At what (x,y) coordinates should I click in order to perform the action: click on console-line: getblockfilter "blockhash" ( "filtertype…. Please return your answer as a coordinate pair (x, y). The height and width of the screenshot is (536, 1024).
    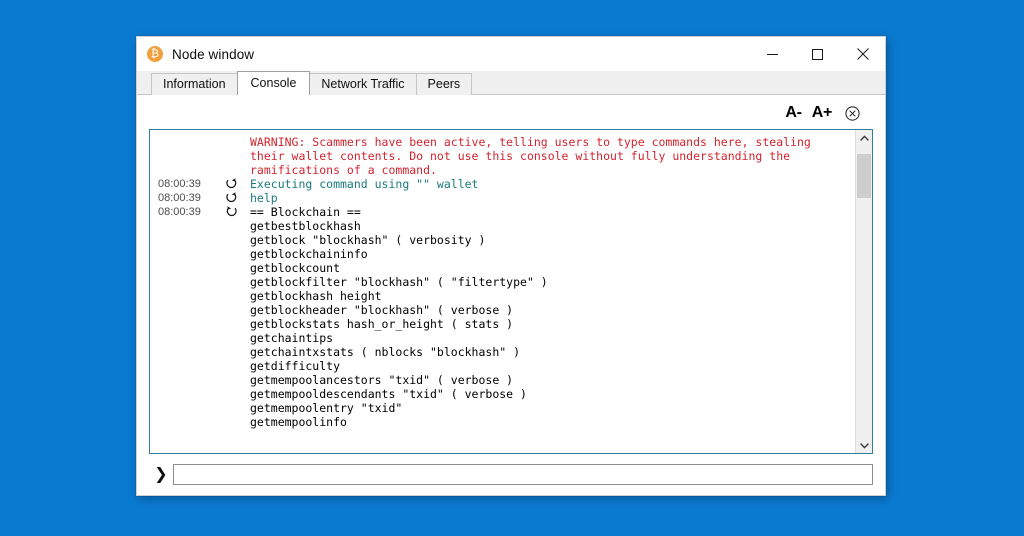
    Looking at the image, I should click on (502, 282).